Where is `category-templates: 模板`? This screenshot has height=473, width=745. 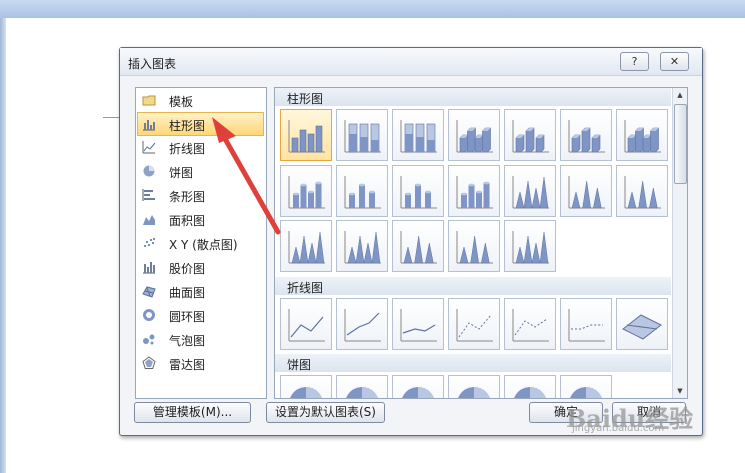 category-templates: 模板 is located at coordinates (201, 100).